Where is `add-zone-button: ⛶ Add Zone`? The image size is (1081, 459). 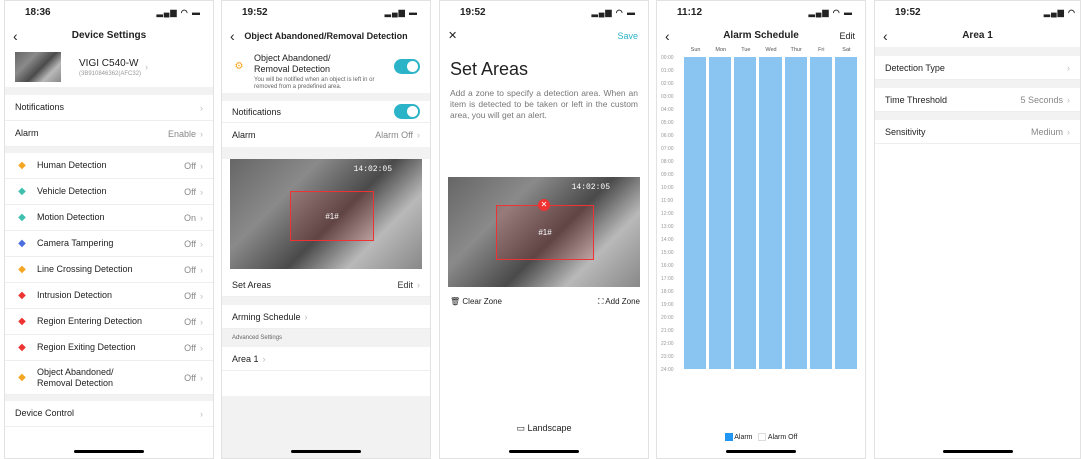
add-zone-button: ⛶ Add Zone is located at coordinates (619, 302).